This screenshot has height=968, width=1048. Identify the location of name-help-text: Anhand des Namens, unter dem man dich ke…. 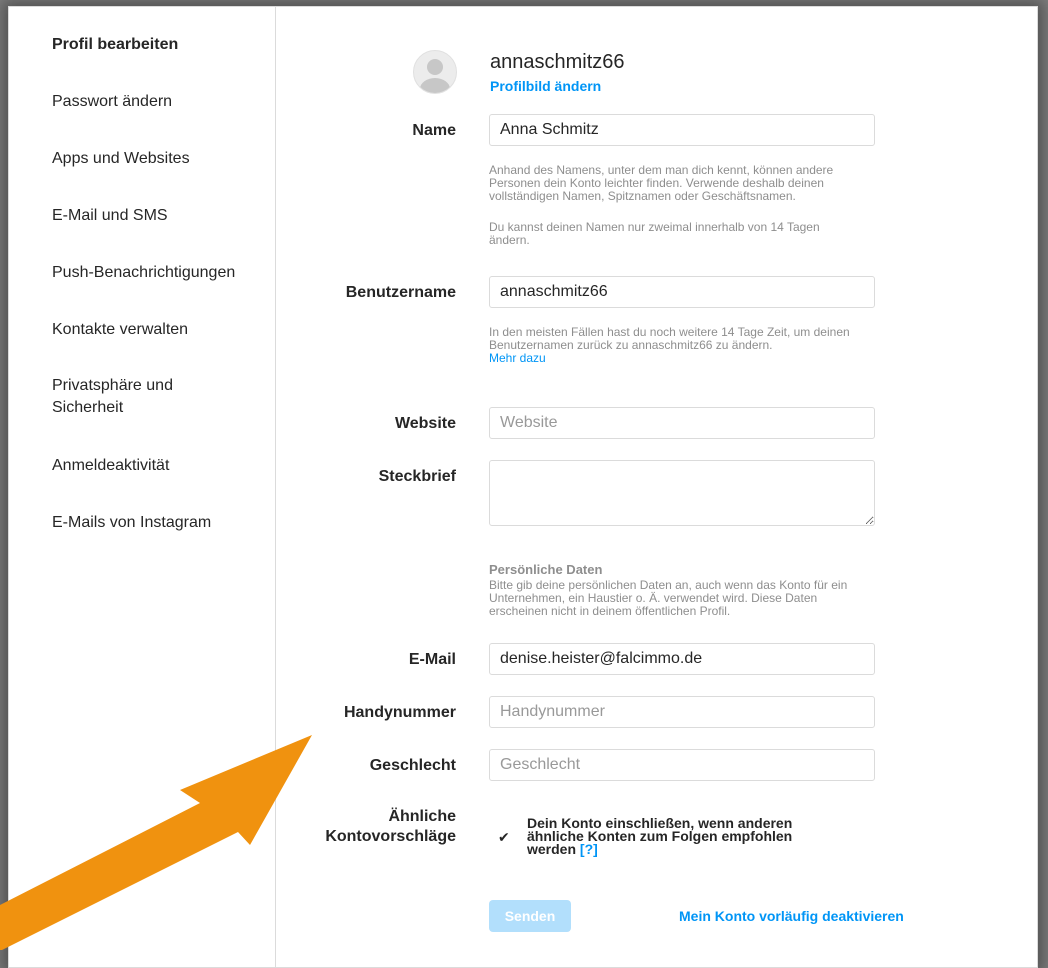
(661, 183).